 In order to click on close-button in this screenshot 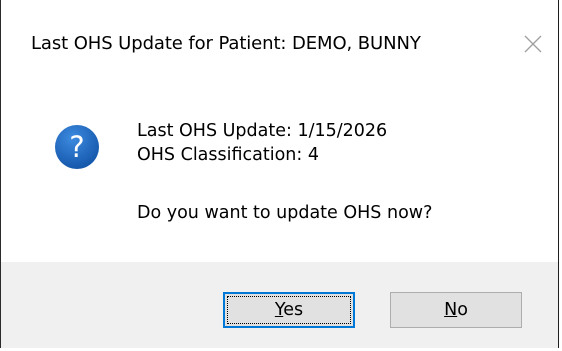, I will do `click(533, 44)`.